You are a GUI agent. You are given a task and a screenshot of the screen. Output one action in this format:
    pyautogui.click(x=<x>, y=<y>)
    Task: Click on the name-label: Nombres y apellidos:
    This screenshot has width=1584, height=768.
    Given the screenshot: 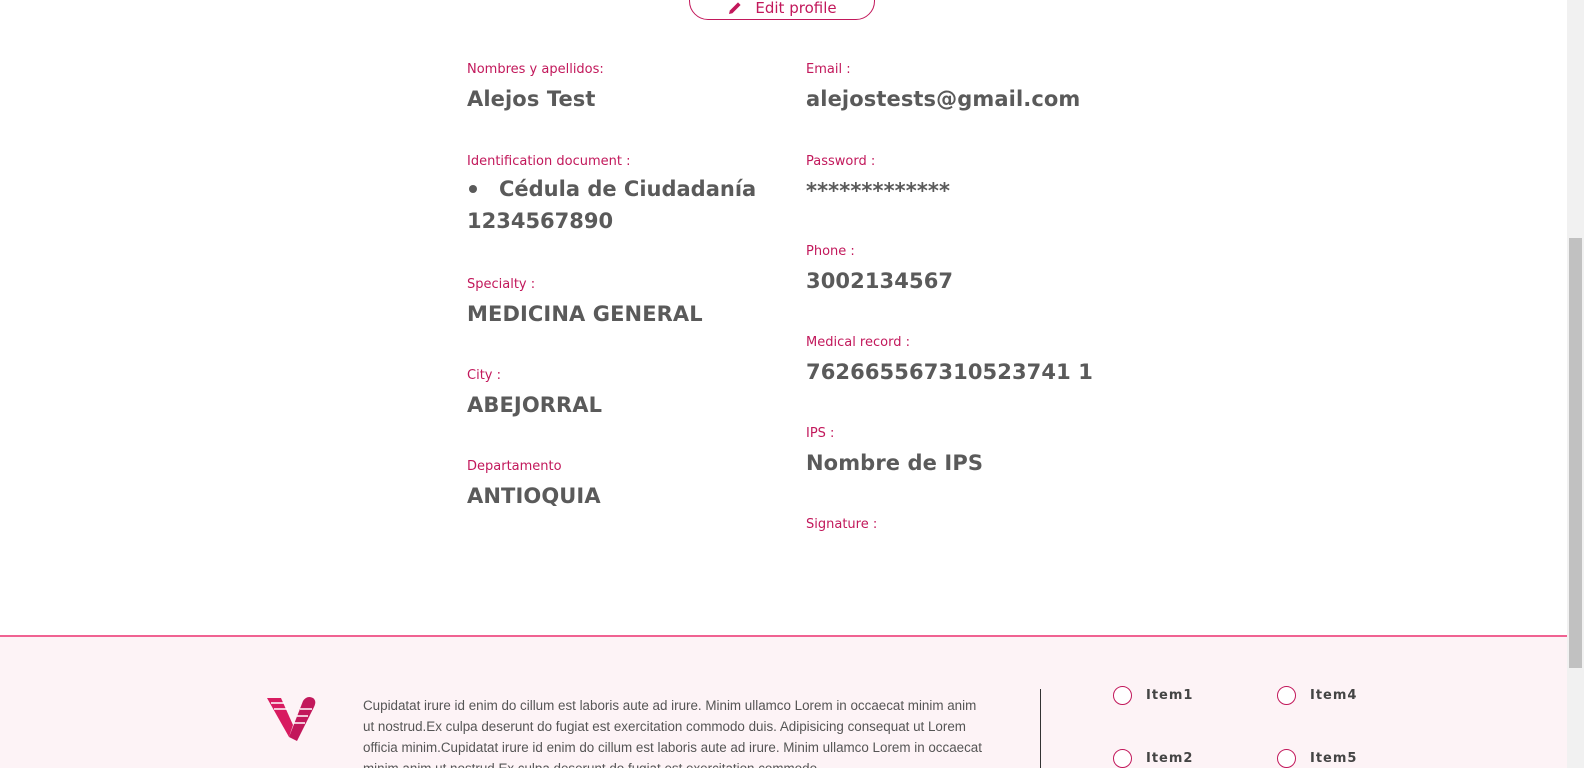 What is the action you would take?
    pyautogui.click(x=535, y=69)
    